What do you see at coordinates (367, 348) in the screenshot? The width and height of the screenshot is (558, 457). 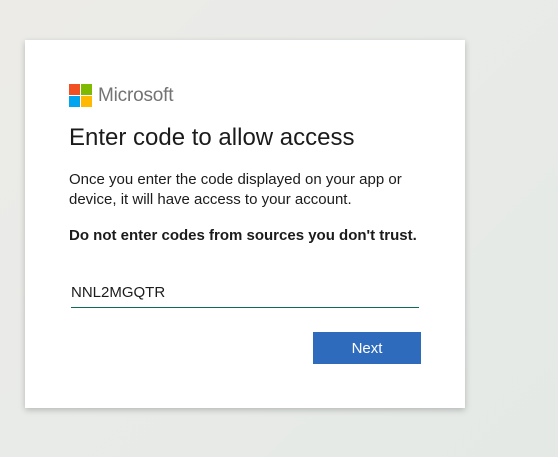 I see `next-button: Next` at bounding box center [367, 348].